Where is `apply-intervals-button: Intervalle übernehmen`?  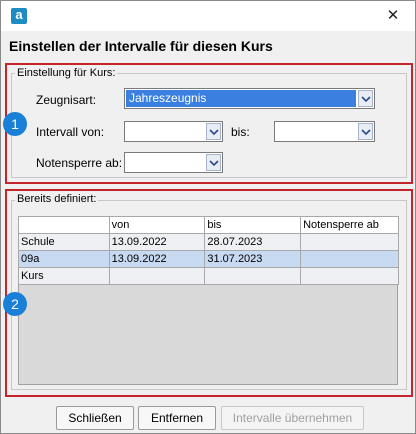 apply-intervals-button: Intervalle übernehmen is located at coordinates (292, 418).